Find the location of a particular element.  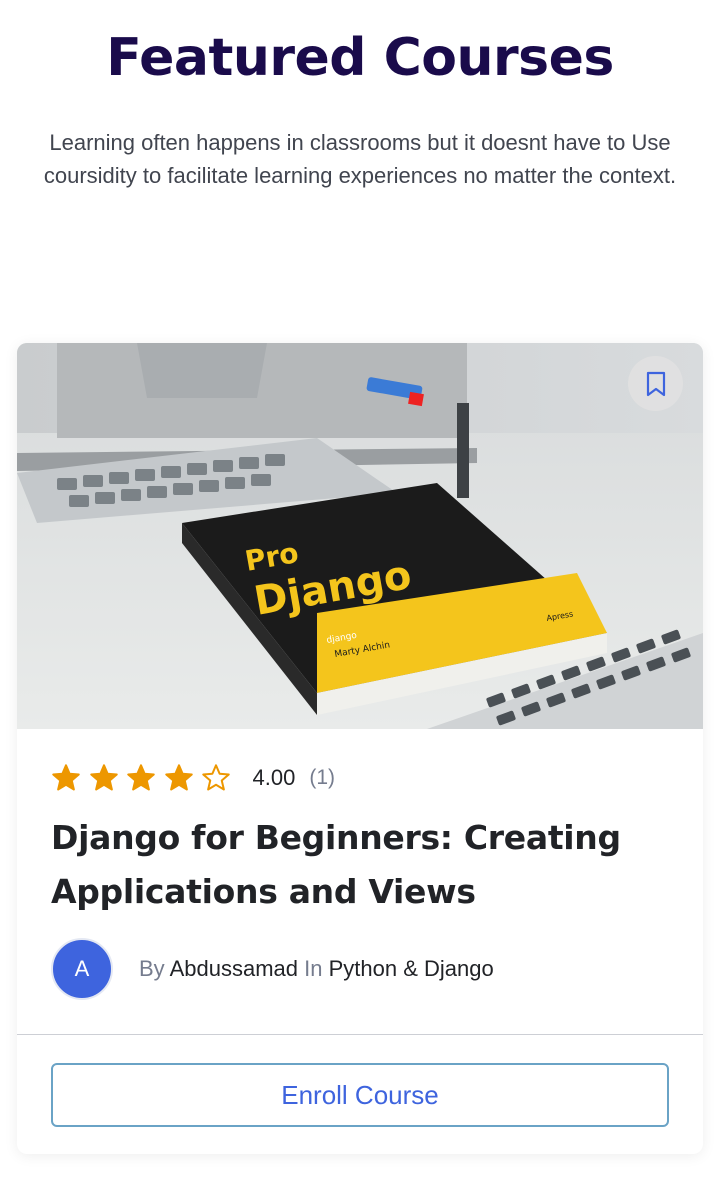

card-divider is located at coordinates (360, 1034).